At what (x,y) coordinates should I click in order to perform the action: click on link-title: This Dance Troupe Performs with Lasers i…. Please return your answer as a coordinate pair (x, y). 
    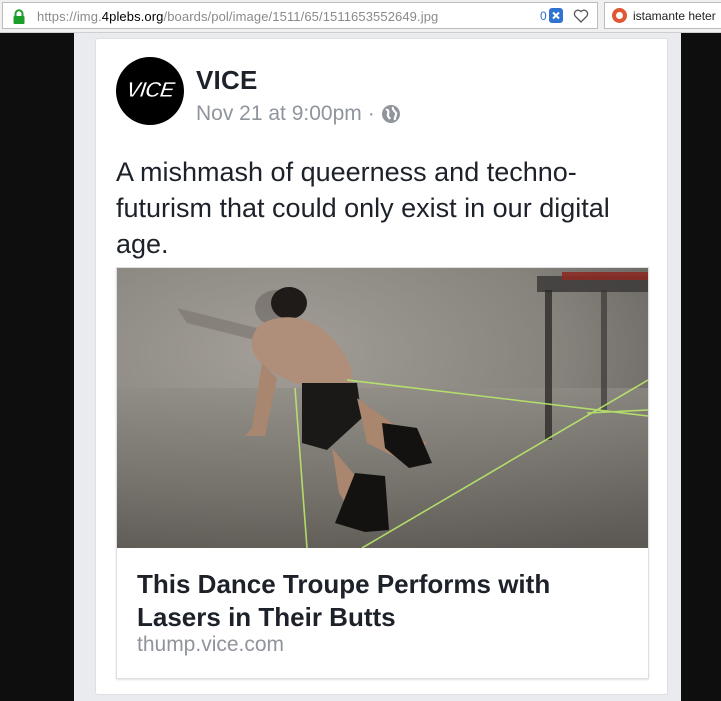
    Looking at the image, I should click on (382, 601).